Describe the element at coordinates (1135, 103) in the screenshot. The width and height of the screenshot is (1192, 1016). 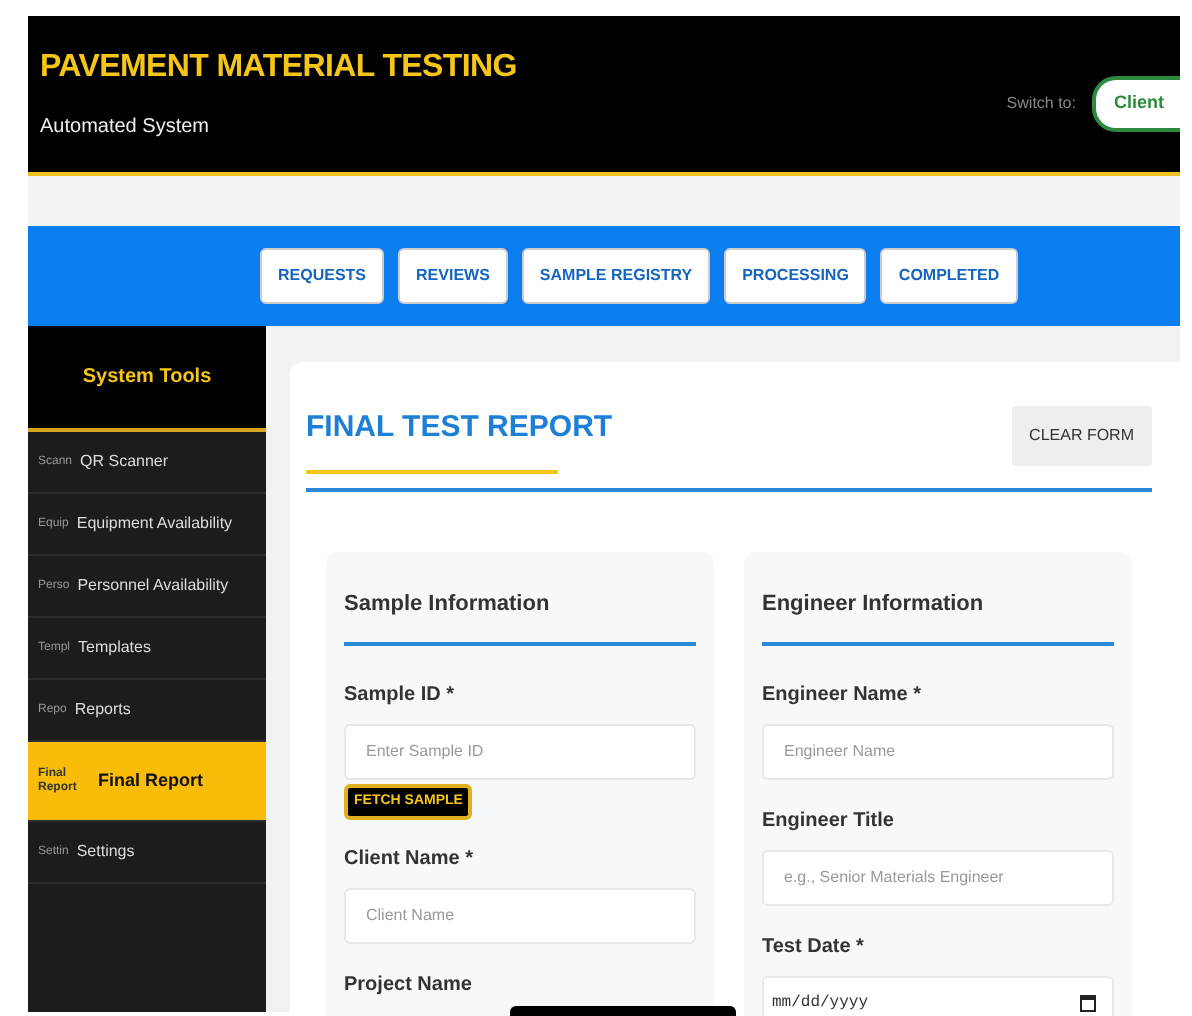
I see `switch-button: Client` at that location.